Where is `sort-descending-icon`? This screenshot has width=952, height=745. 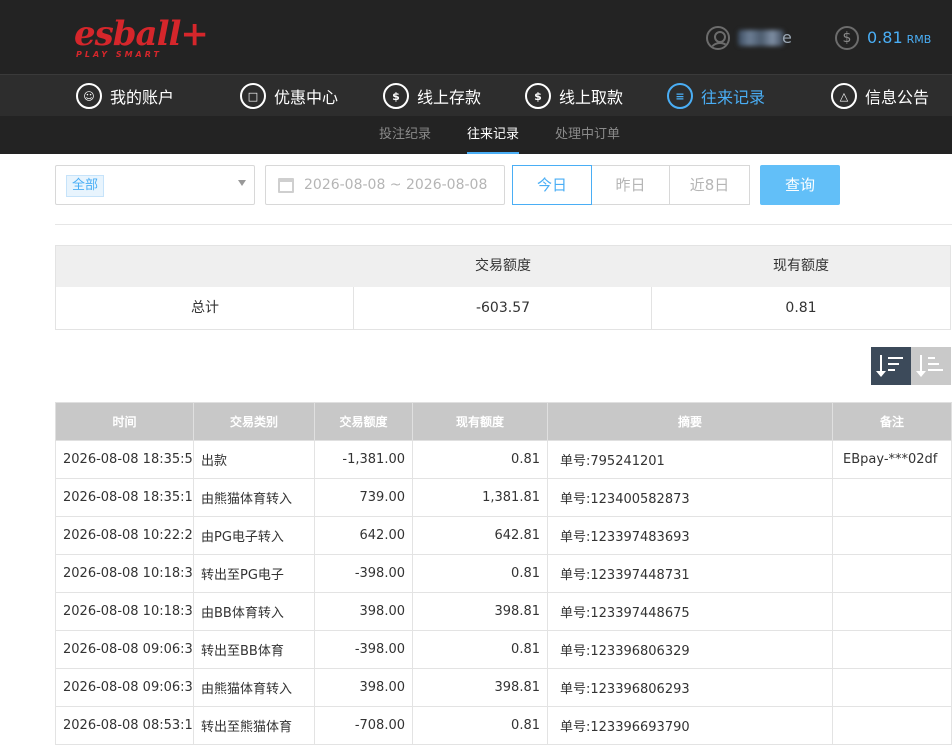 sort-descending-icon is located at coordinates (891, 366).